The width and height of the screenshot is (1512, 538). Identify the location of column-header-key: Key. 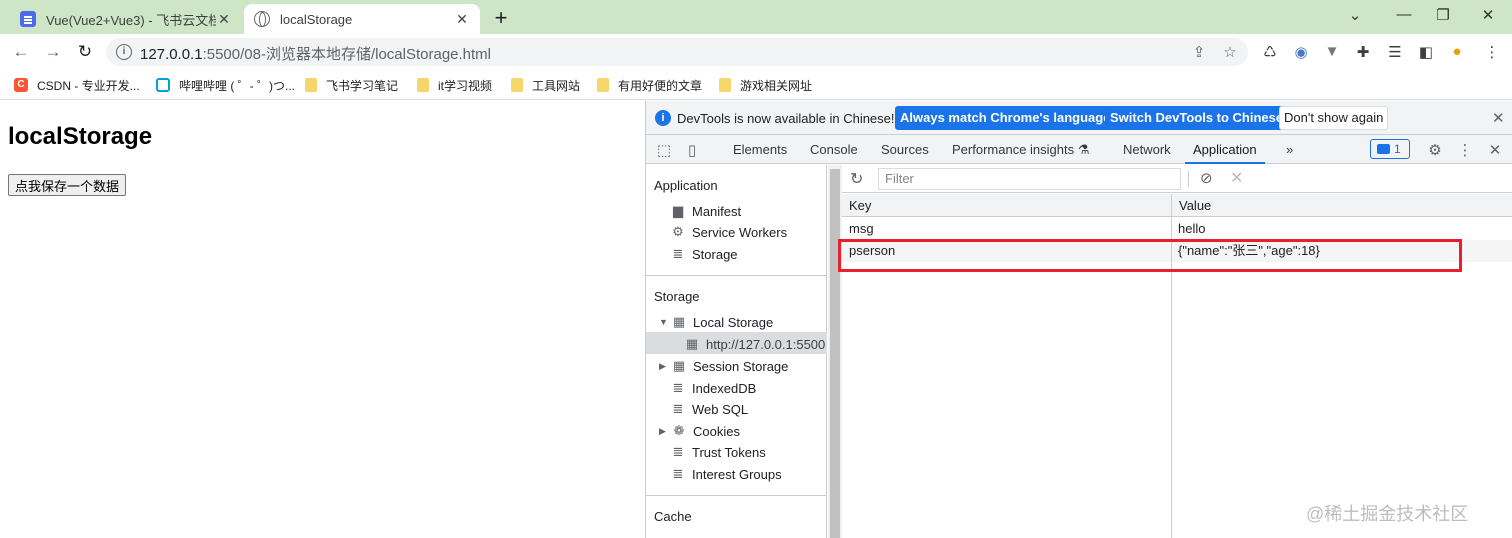
(1006, 205).